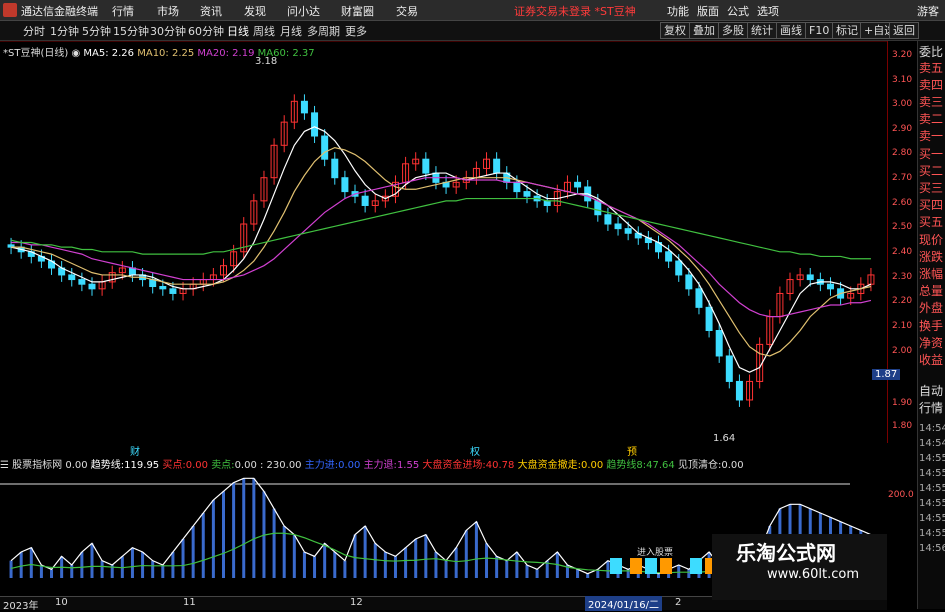 This screenshot has width=945, height=612. I want to click on overlay-button: 叠加, so click(704, 30).